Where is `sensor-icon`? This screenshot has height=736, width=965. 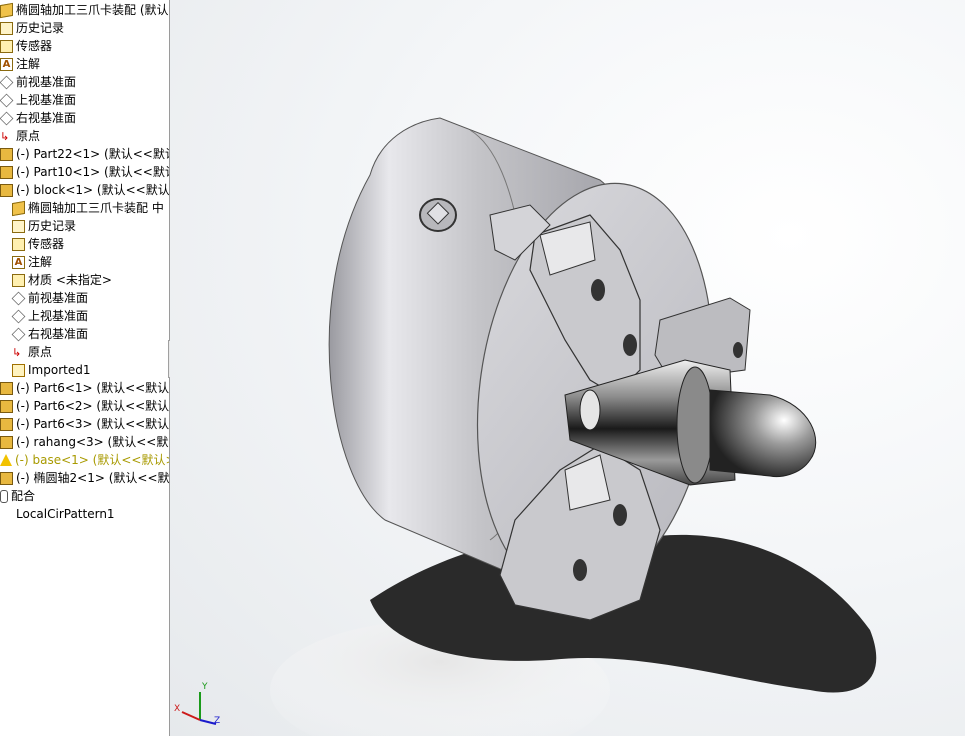 sensor-icon is located at coordinates (18, 244).